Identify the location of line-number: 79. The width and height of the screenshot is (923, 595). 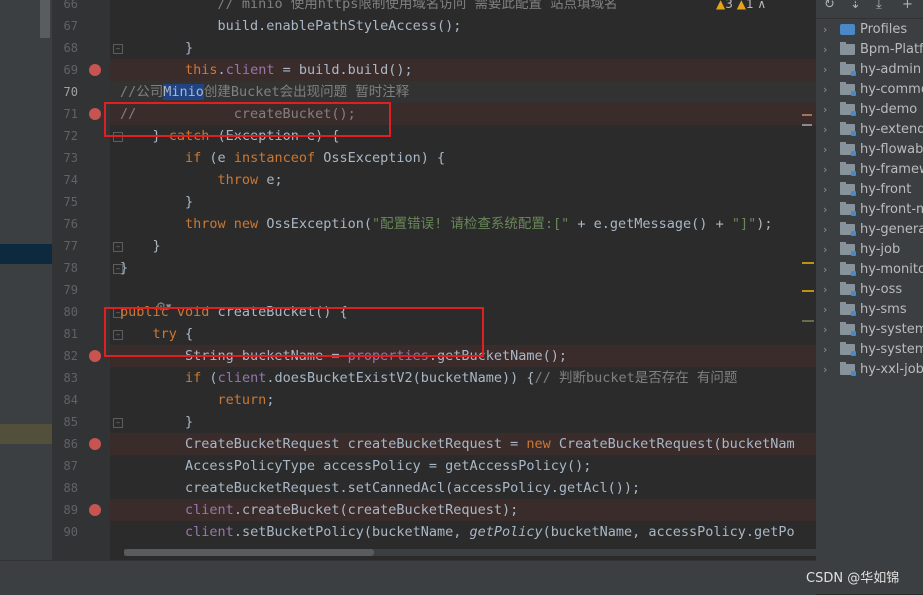
(65, 290).